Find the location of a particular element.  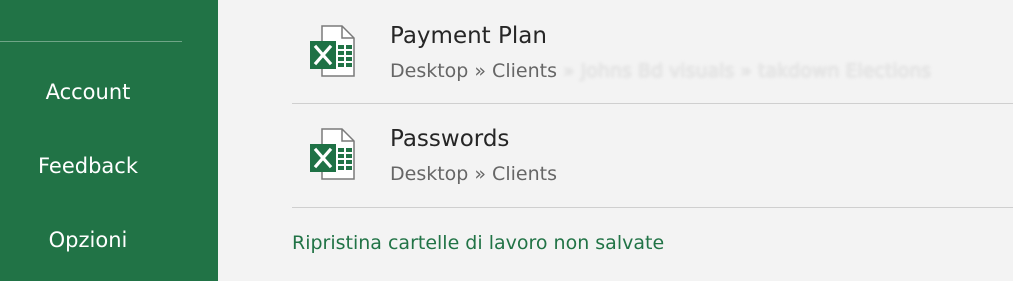

file-path-redacted: » Johns Bd visuals » takdown Elections is located at coordinates (747, 71).